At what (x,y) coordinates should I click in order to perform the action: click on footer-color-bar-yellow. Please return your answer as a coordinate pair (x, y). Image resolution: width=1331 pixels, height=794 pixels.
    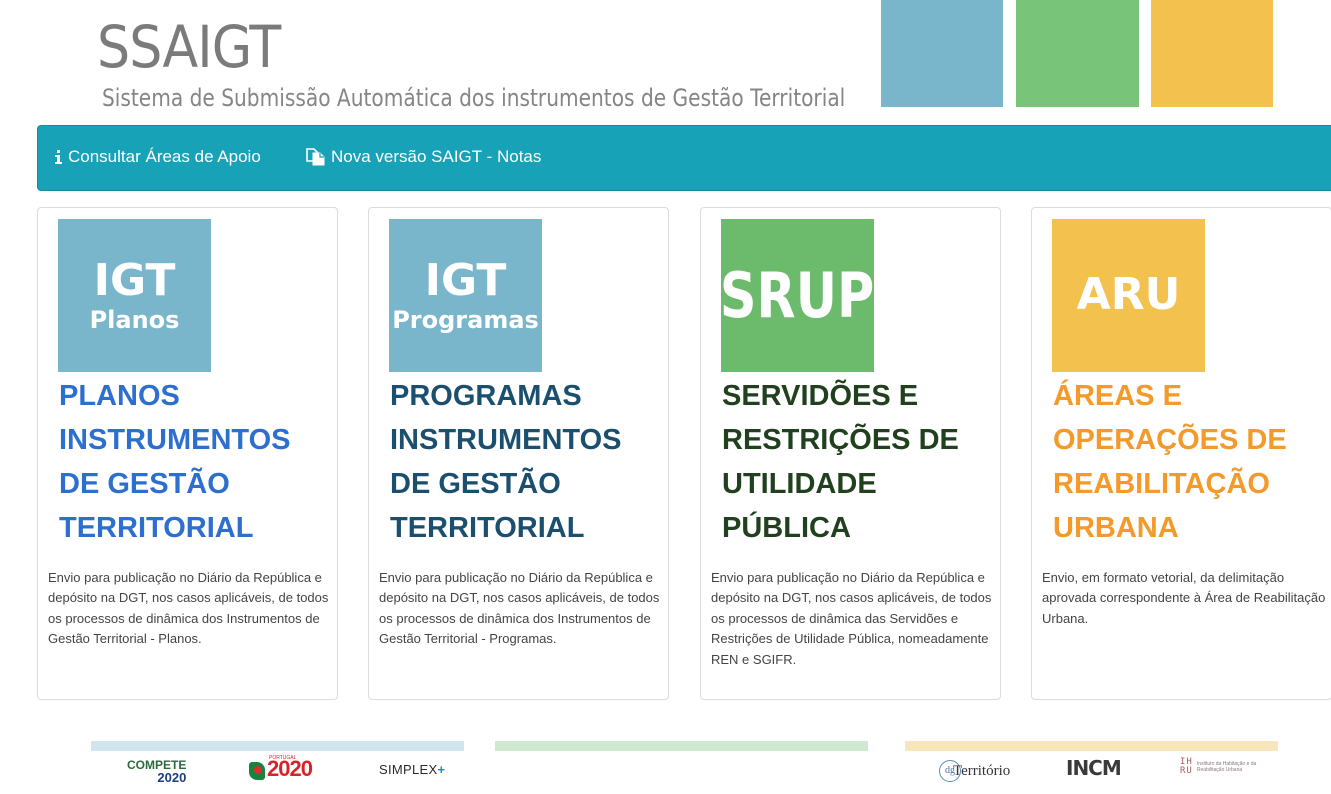
    Looking at the image, I should click on (1091, 746).